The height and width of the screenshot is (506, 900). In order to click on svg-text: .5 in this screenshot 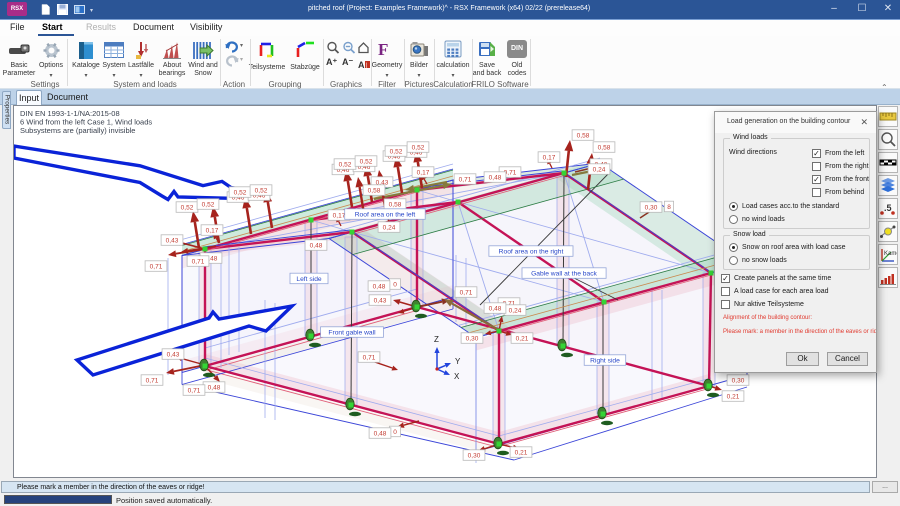, I will do `click(888, 208)`.